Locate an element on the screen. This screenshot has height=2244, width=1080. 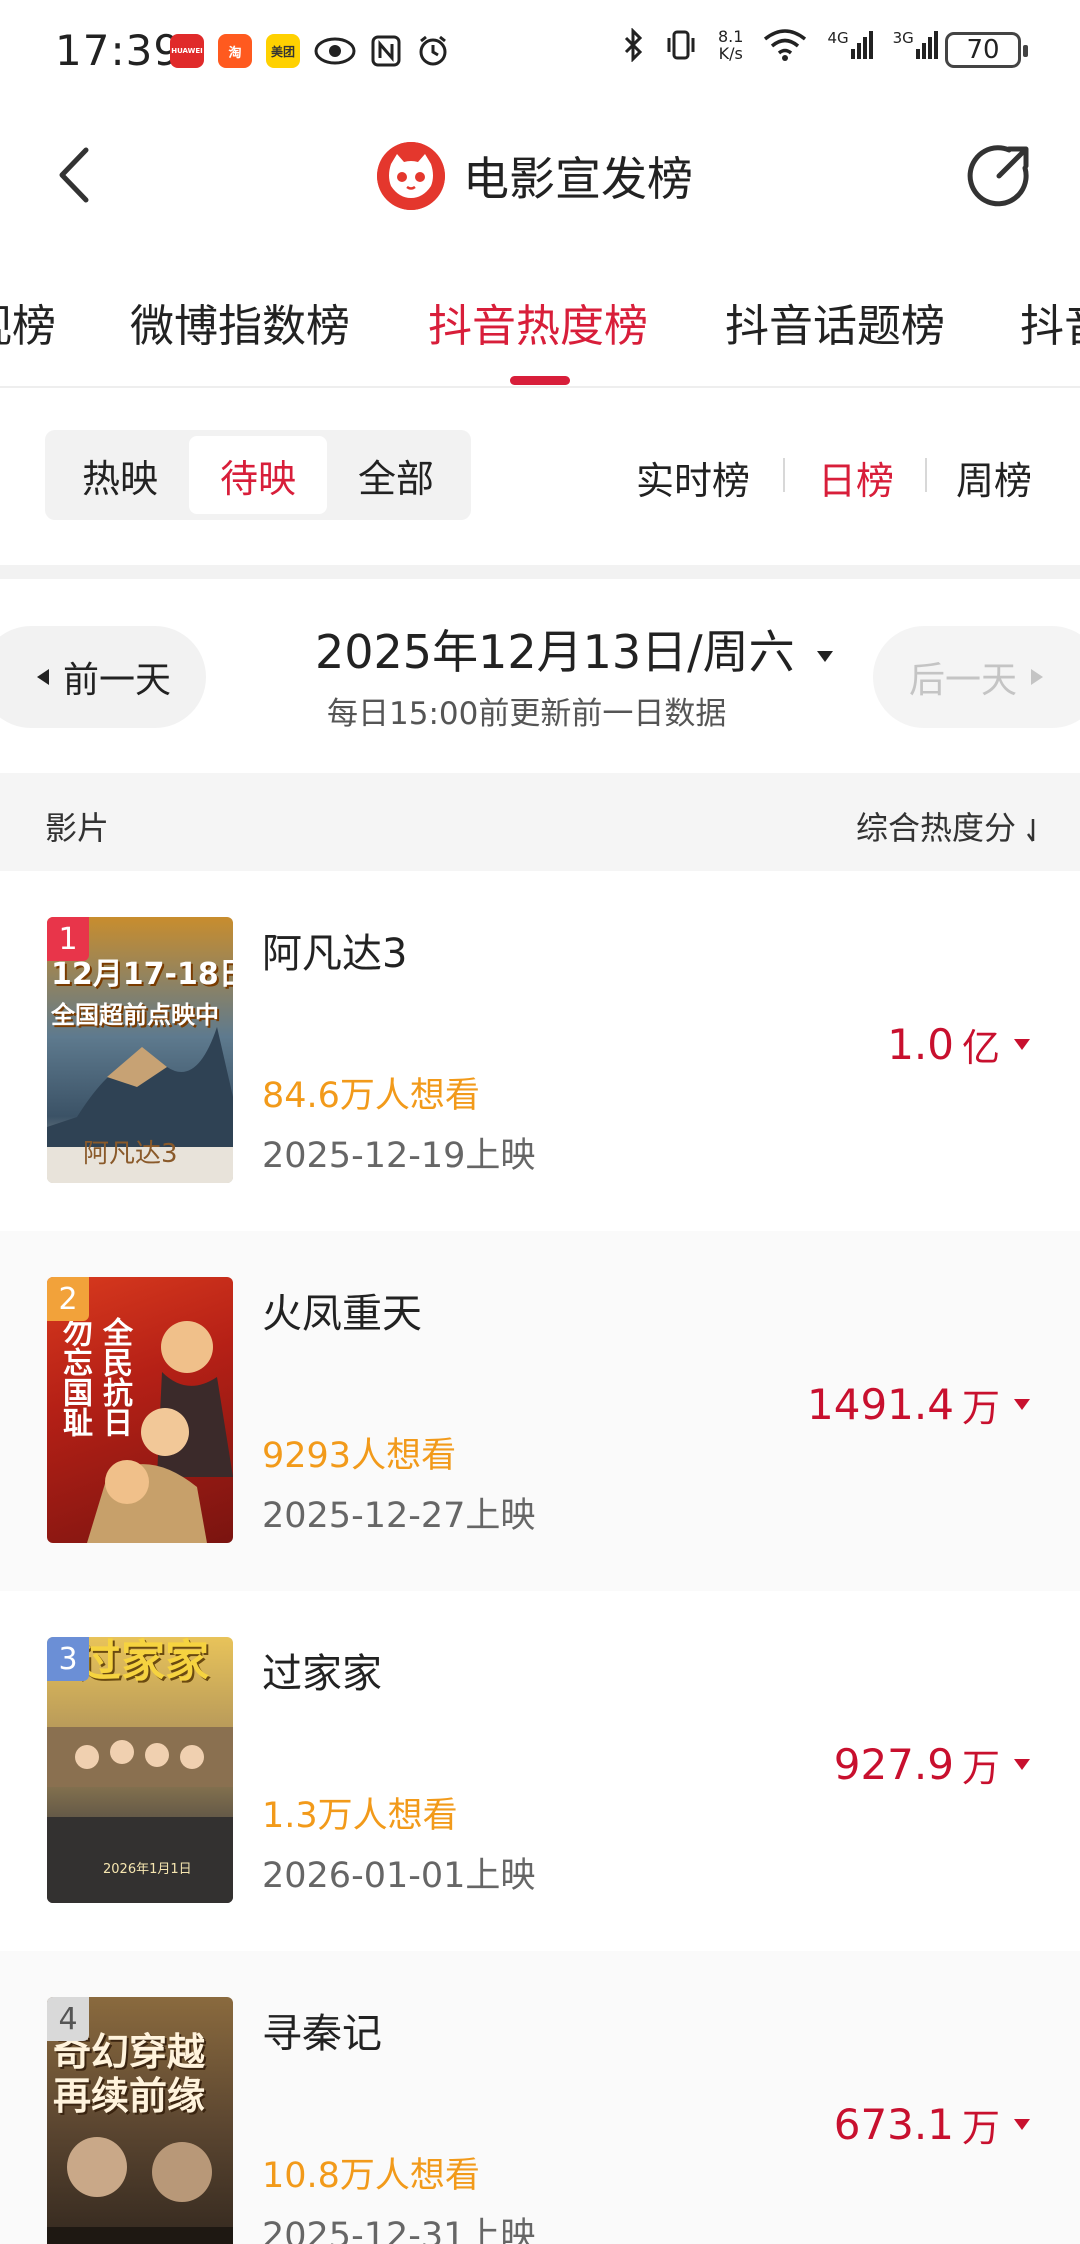
section-divider is located at coordinates (540, 572).